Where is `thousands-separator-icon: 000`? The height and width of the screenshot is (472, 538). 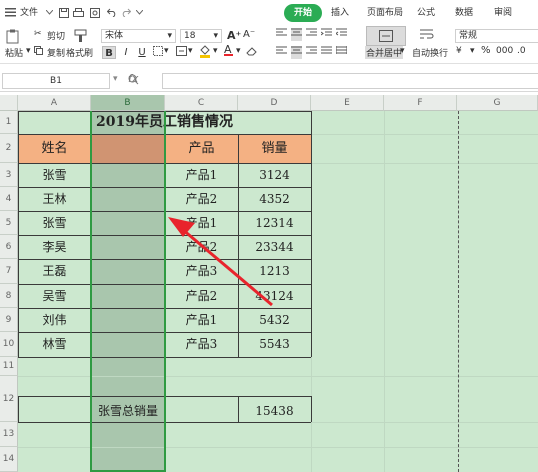 thousands-separator-icon: 000 is located at coordinates (504, 51).